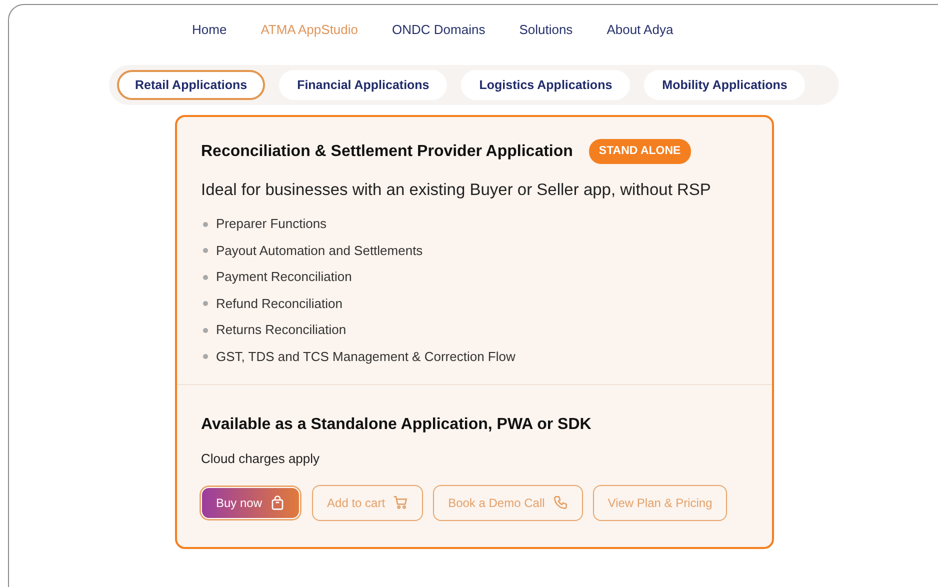 This screenshot has height=587, width=938. What do you see at coordinates (546, 37) in the screenshot?
I see `nav-link: Solutions` at bounding box center [546, 37].